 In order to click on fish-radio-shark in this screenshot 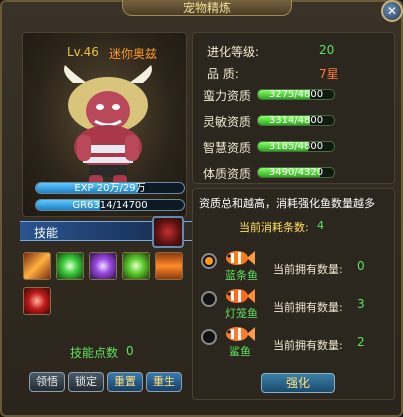, I will do `click(209, 337)`.